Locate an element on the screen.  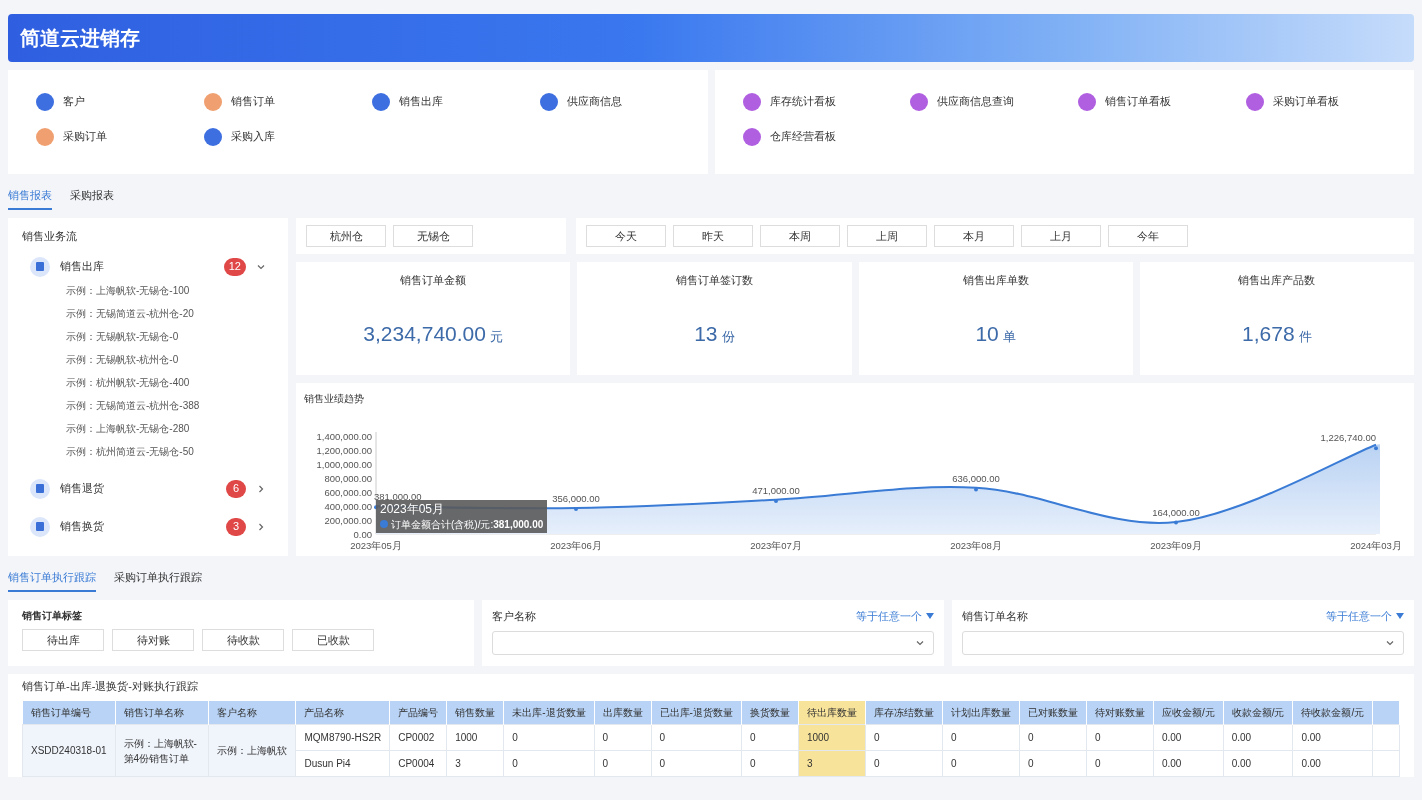
flow-group: 销售退货 6 is located at coordinates (148, 488).